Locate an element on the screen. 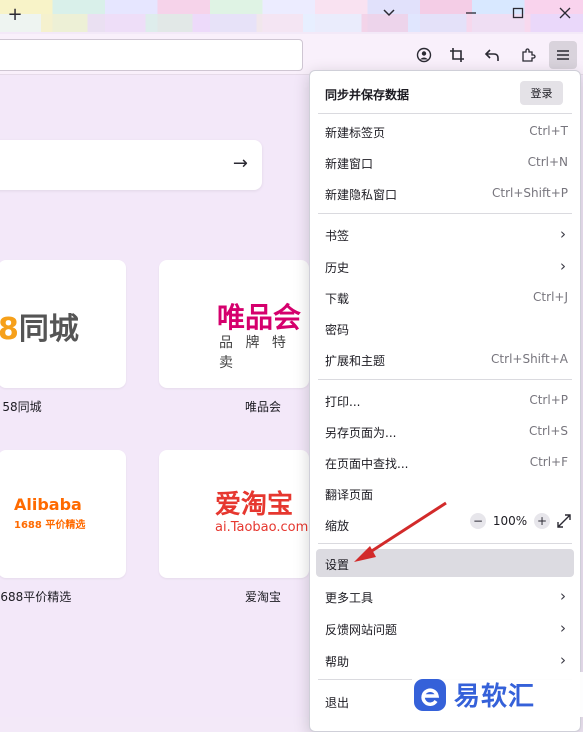  fullscreen-button is located at coordinates (564, 521).